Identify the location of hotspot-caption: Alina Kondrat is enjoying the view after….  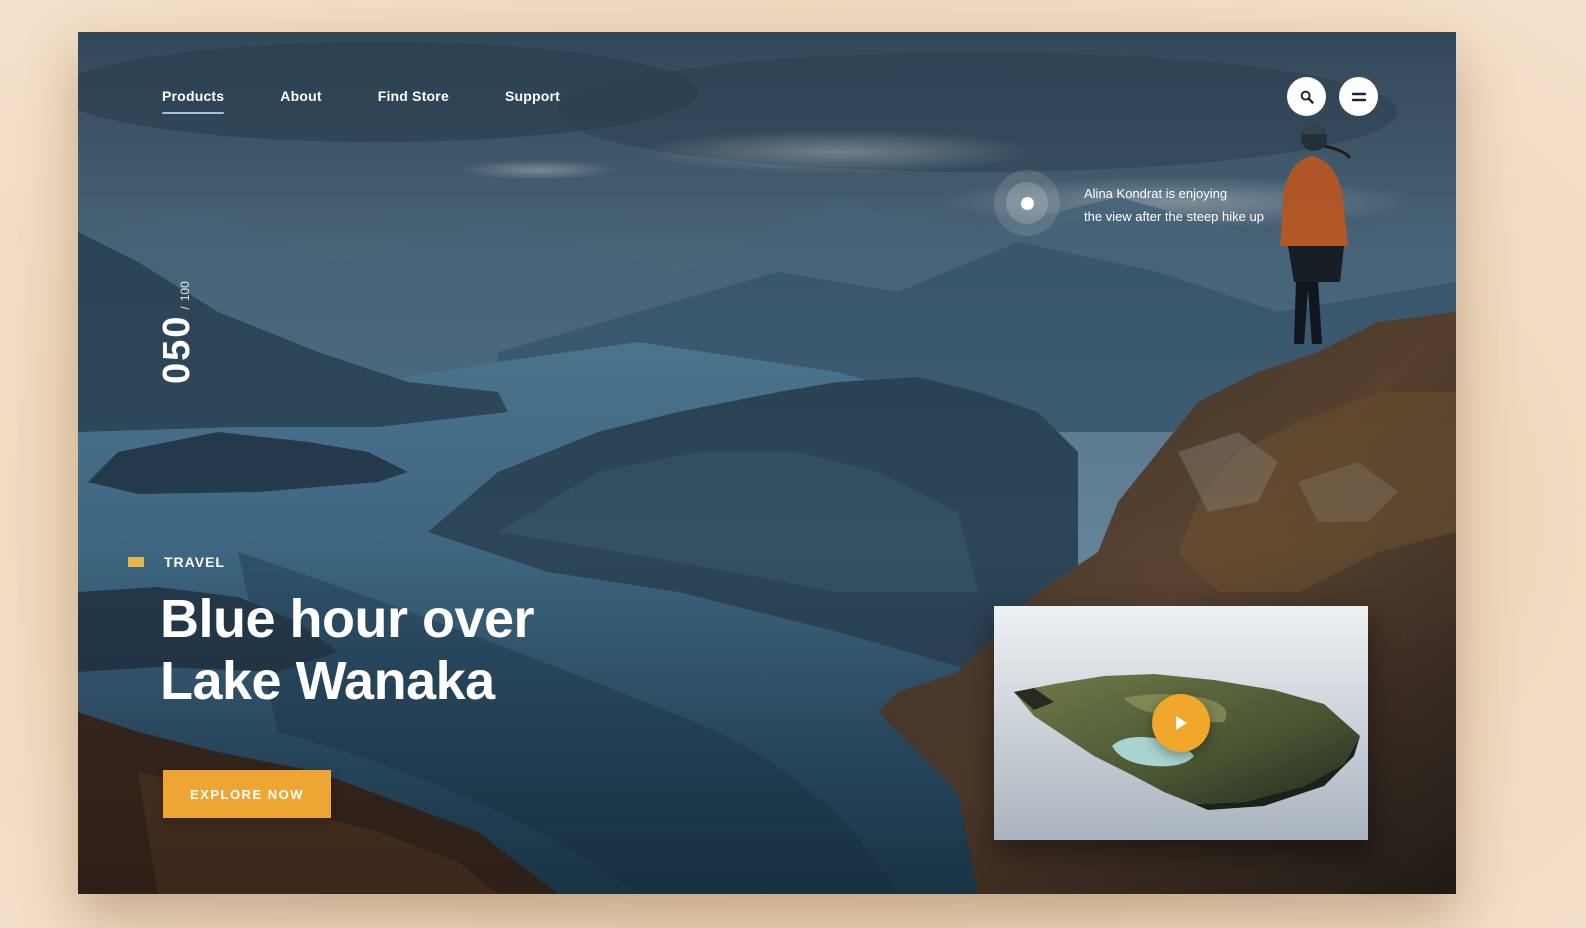
(1199, 205).